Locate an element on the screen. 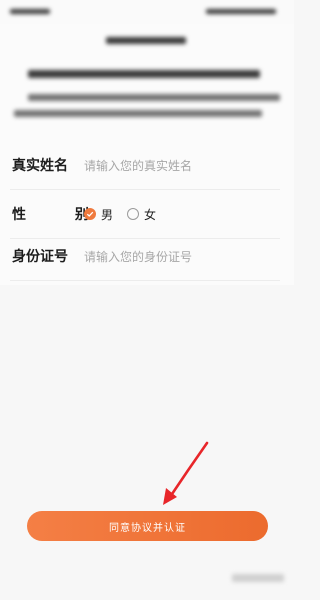 This screenshot has height=600, width=320. page-title-obscured is located at coordinates (146, 40).